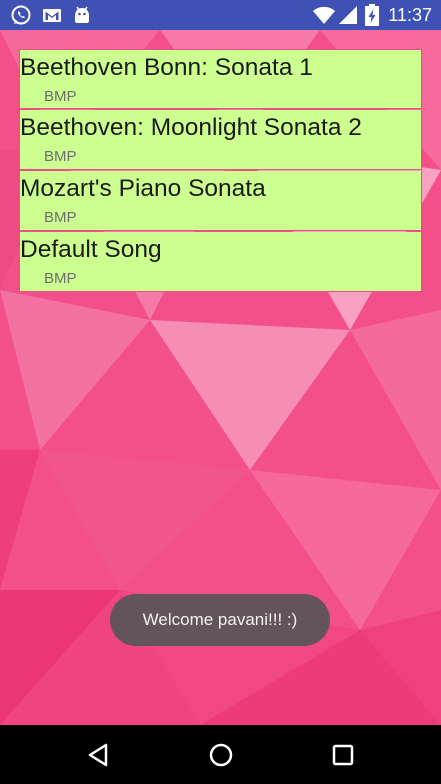 This screenshot has width=441, height=784. Describe the element at coordinates (324, 15) in the screenshot. I see `wifi-icon` at that location.